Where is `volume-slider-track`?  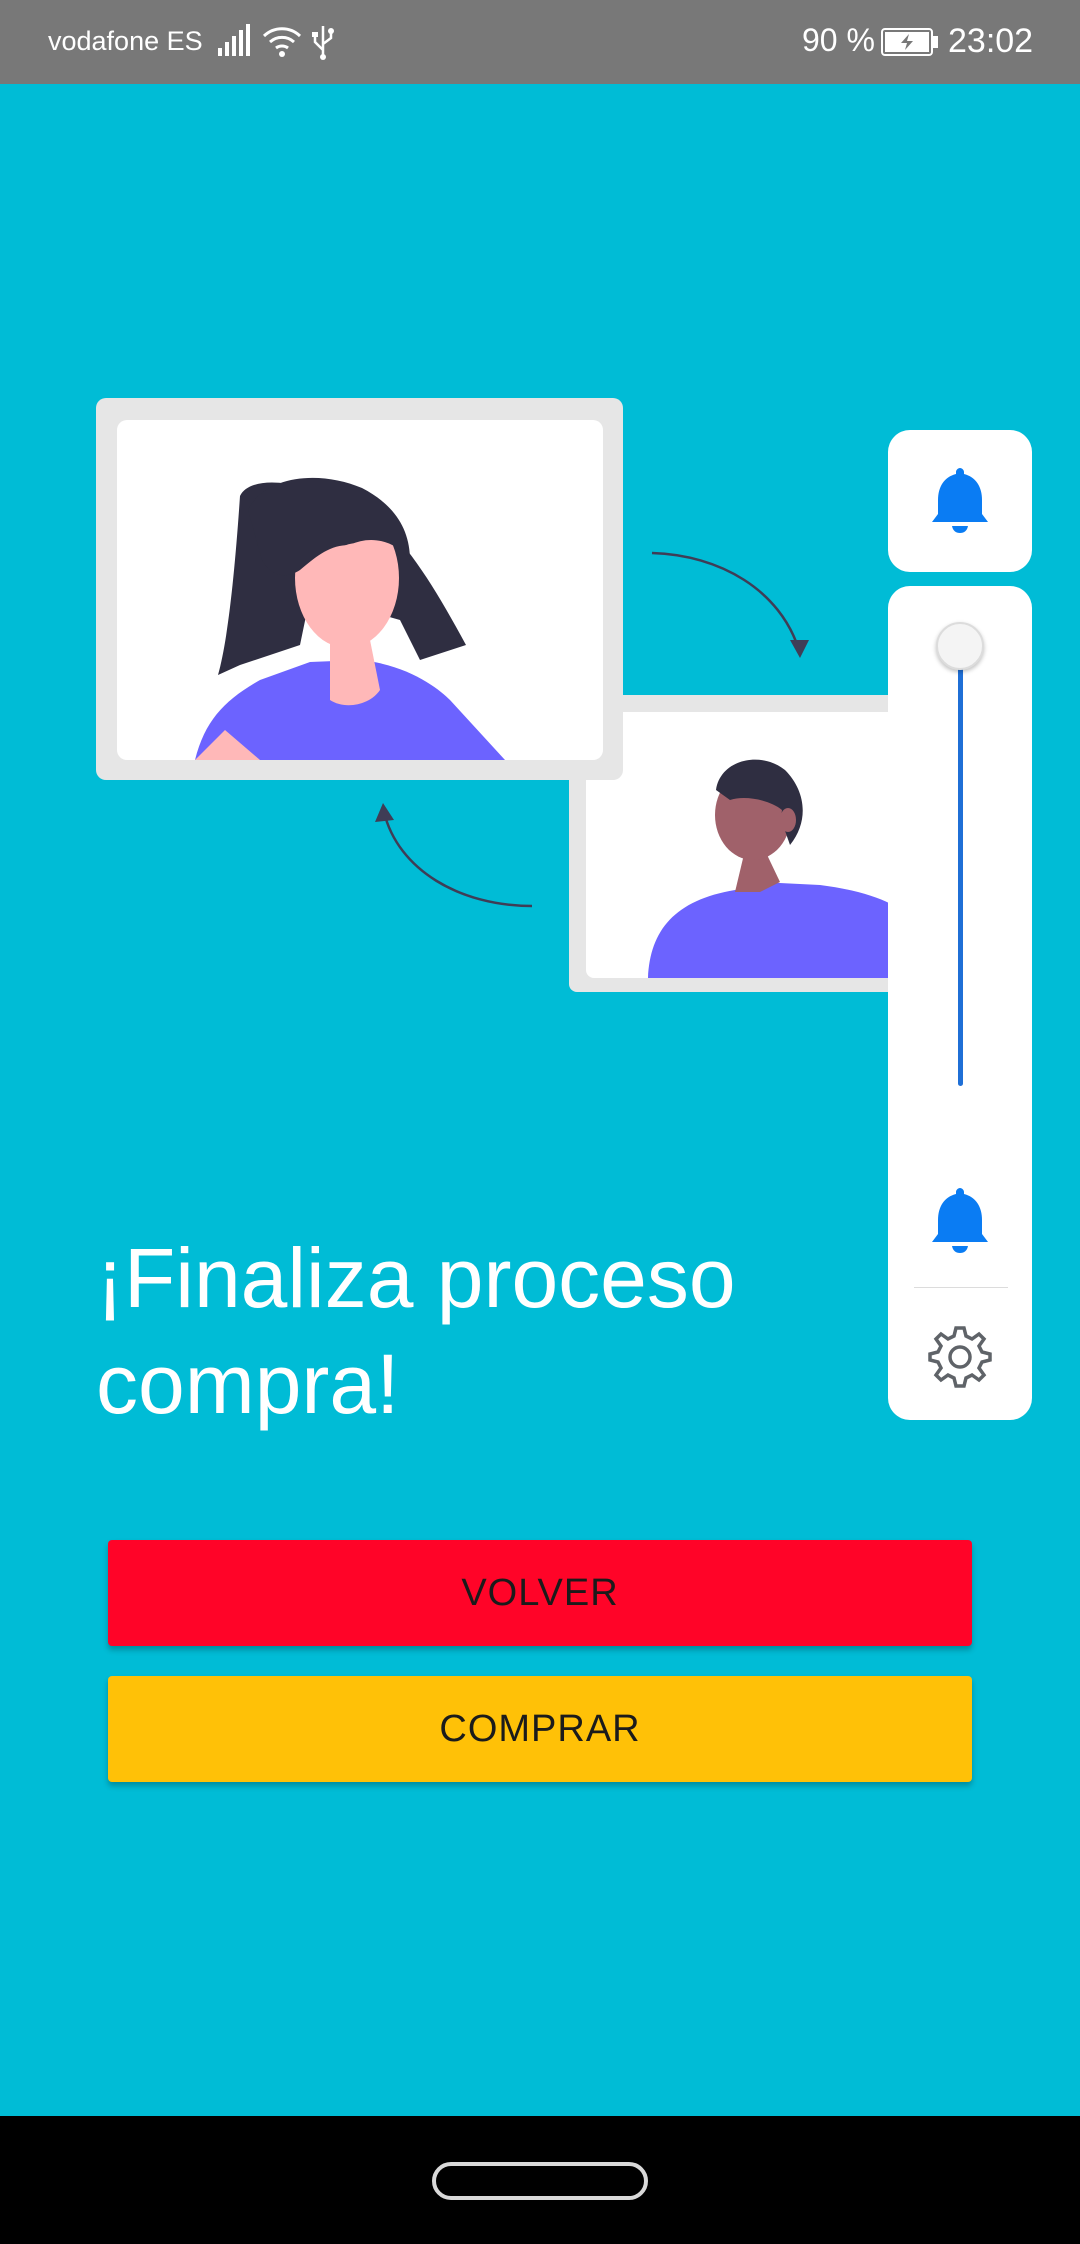 volume-slider-track is located at coordinates (960, 866).